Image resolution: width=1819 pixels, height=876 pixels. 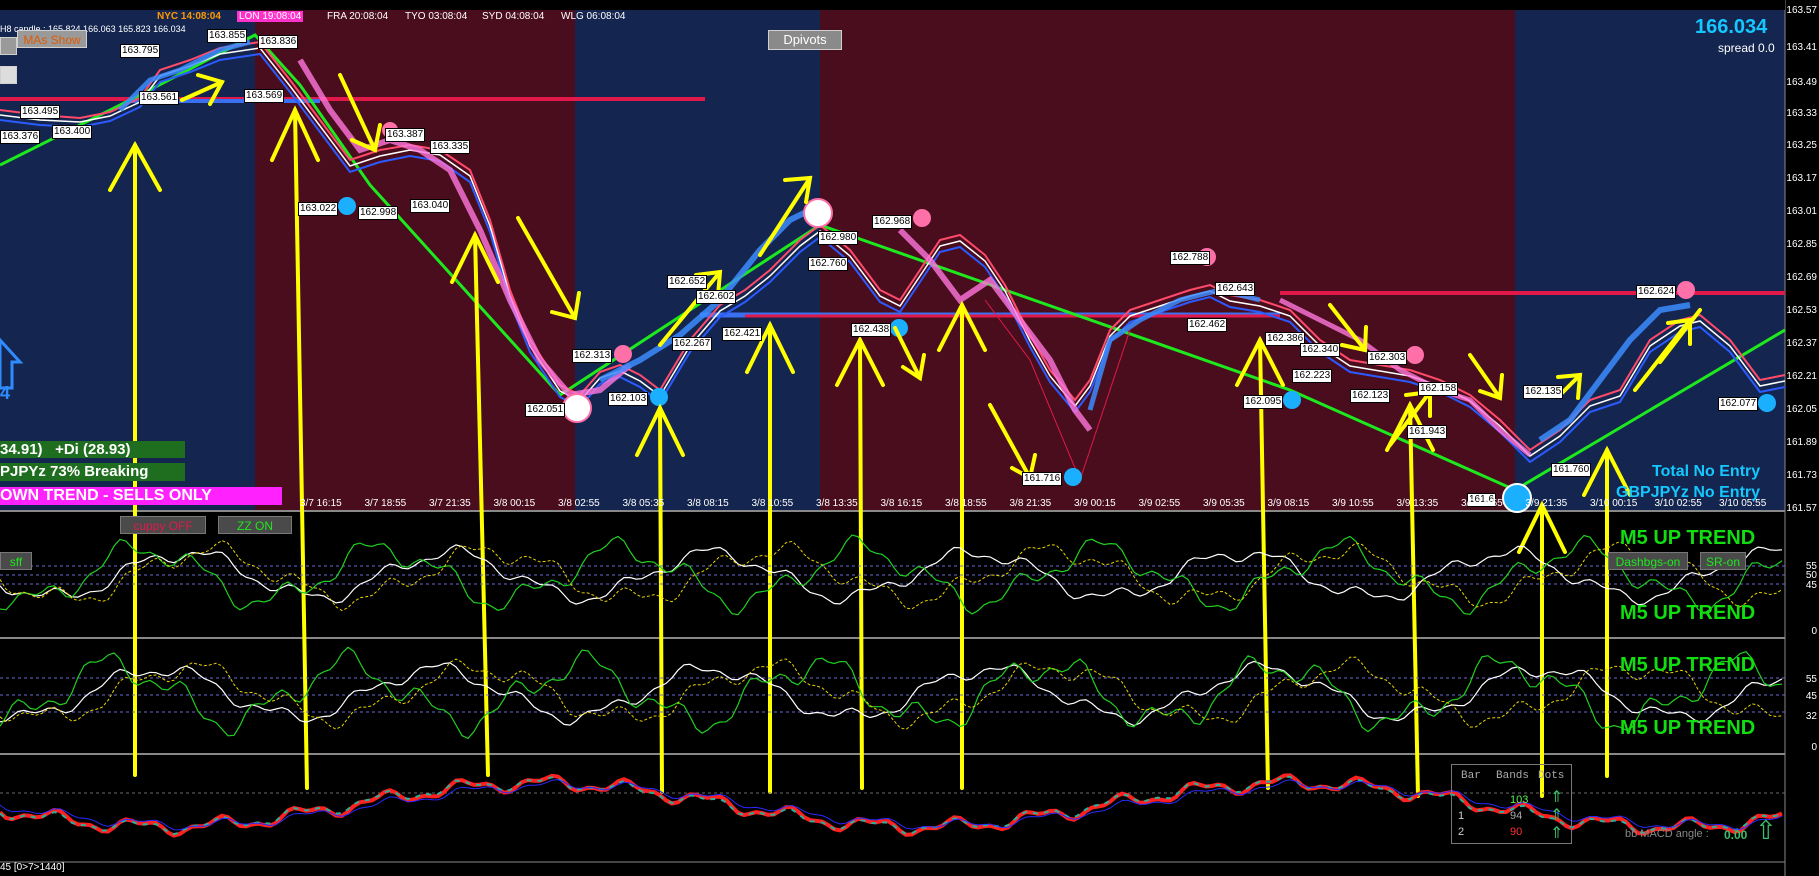 I want to click on price-label: 162.077, so click(x=1738, y=404).